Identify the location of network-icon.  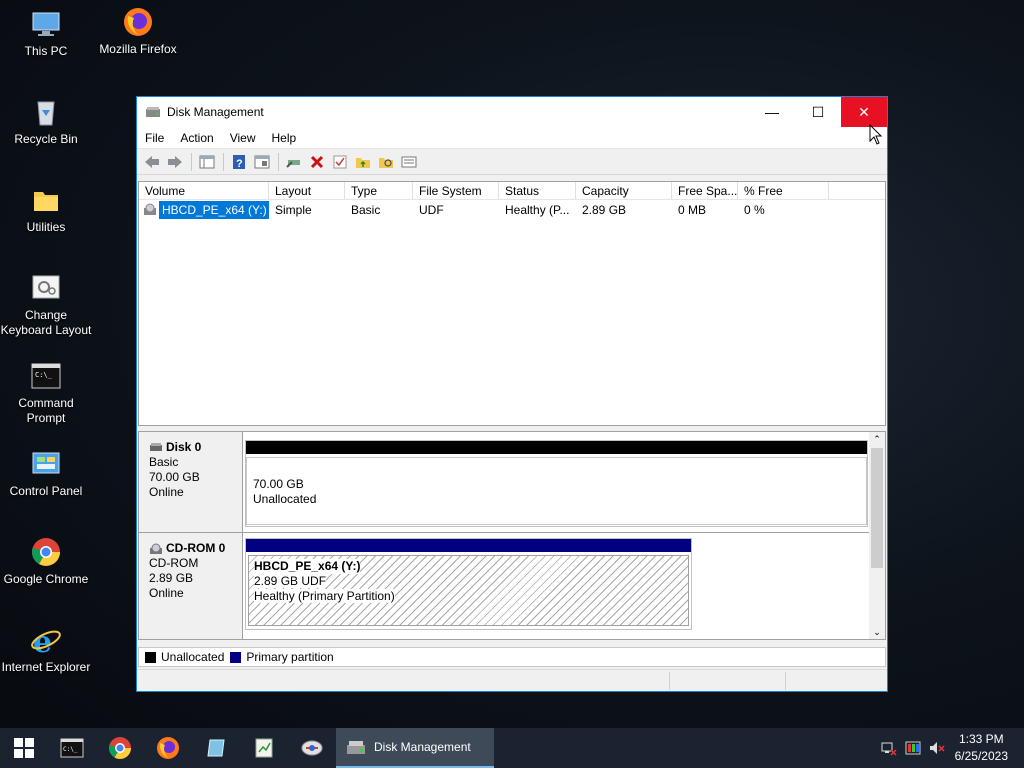
(889, 748).